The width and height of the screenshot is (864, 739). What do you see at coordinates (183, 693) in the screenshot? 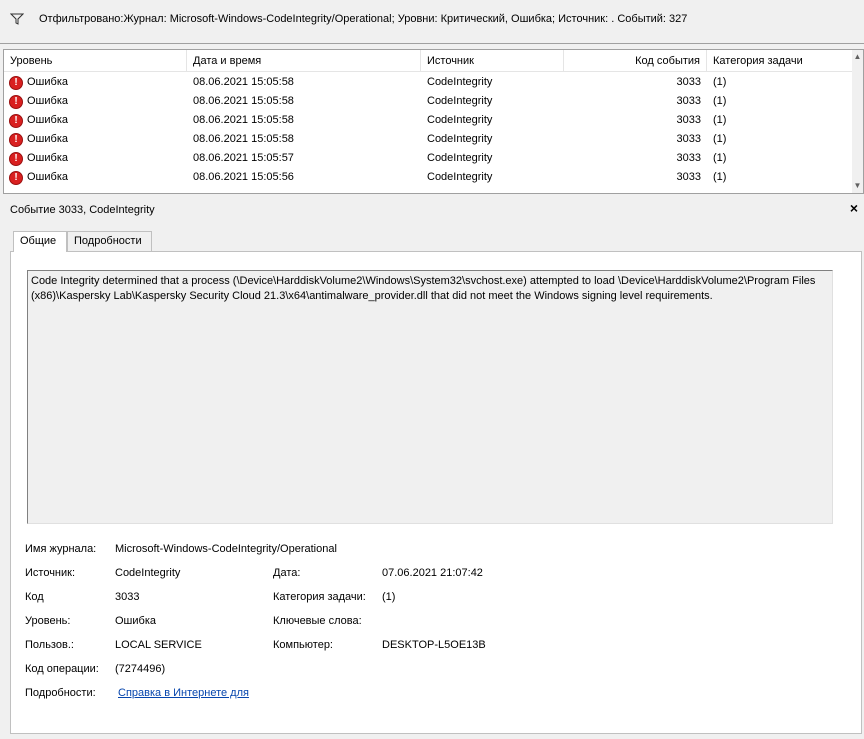
I see `online-help-link: Справка в Интернете для` at bounding box center [183, 693].